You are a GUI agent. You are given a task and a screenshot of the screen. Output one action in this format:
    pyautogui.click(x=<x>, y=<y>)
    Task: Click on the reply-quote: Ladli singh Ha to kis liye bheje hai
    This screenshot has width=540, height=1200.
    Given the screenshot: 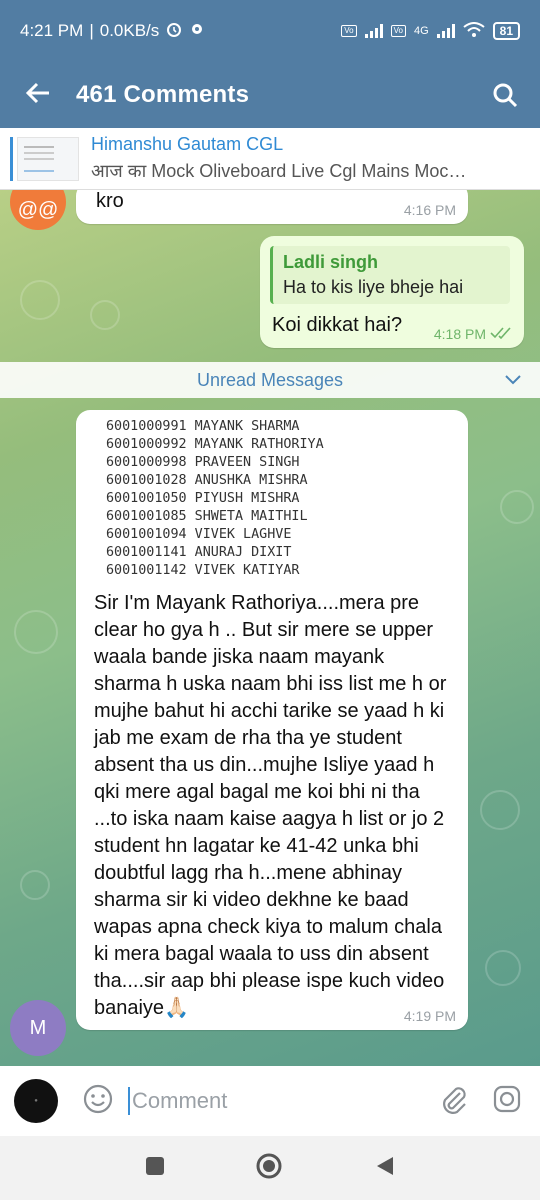 What is the action you would take?
    pyautogui.click(x=390, y=275)
    